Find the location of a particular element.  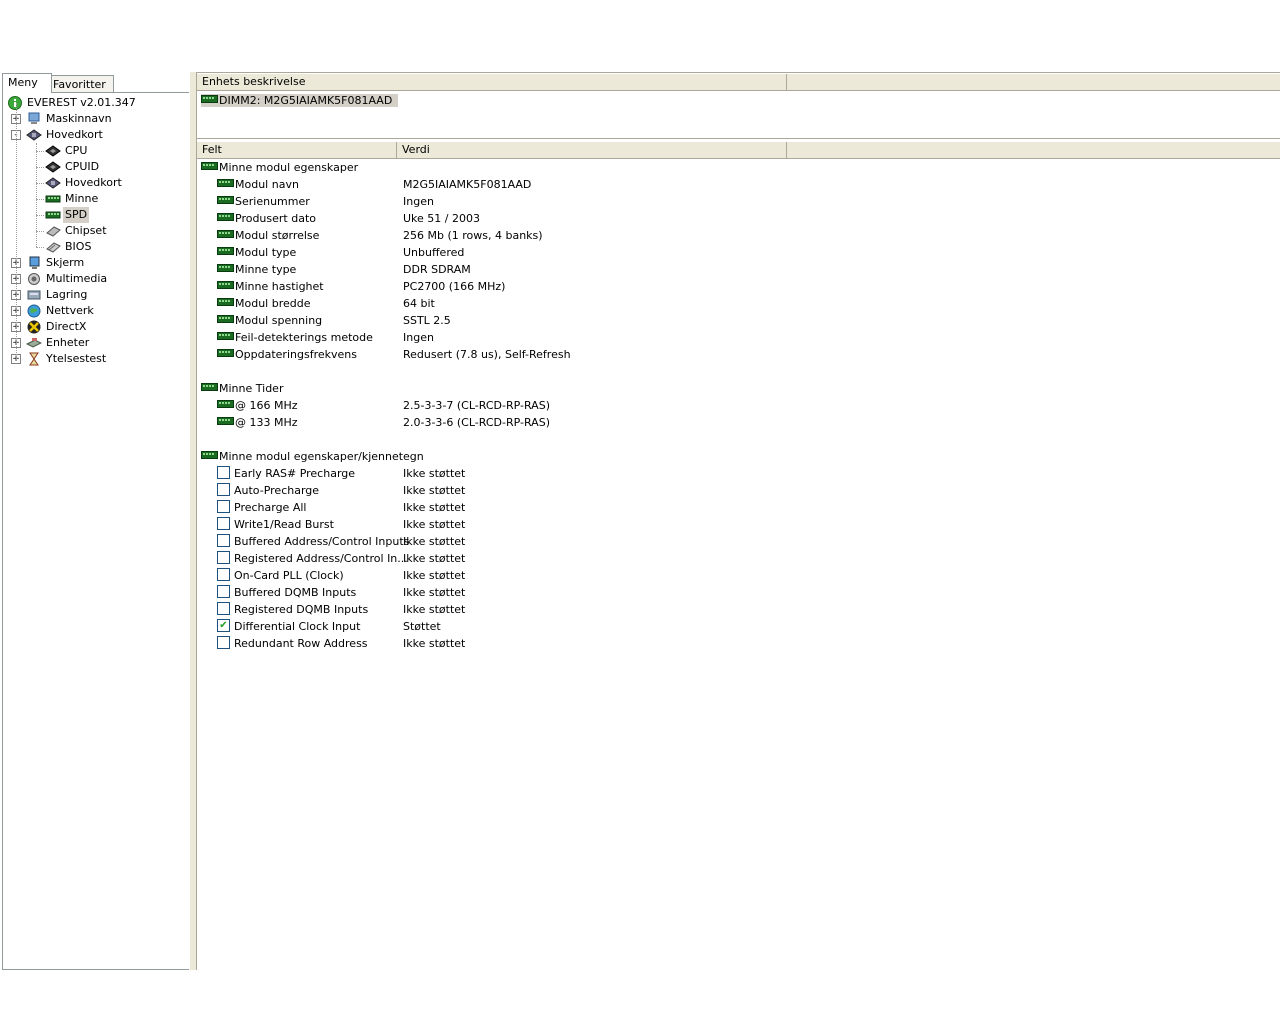

tree-item-multimedia: + Multimedia is located at coordinates (93, 279).